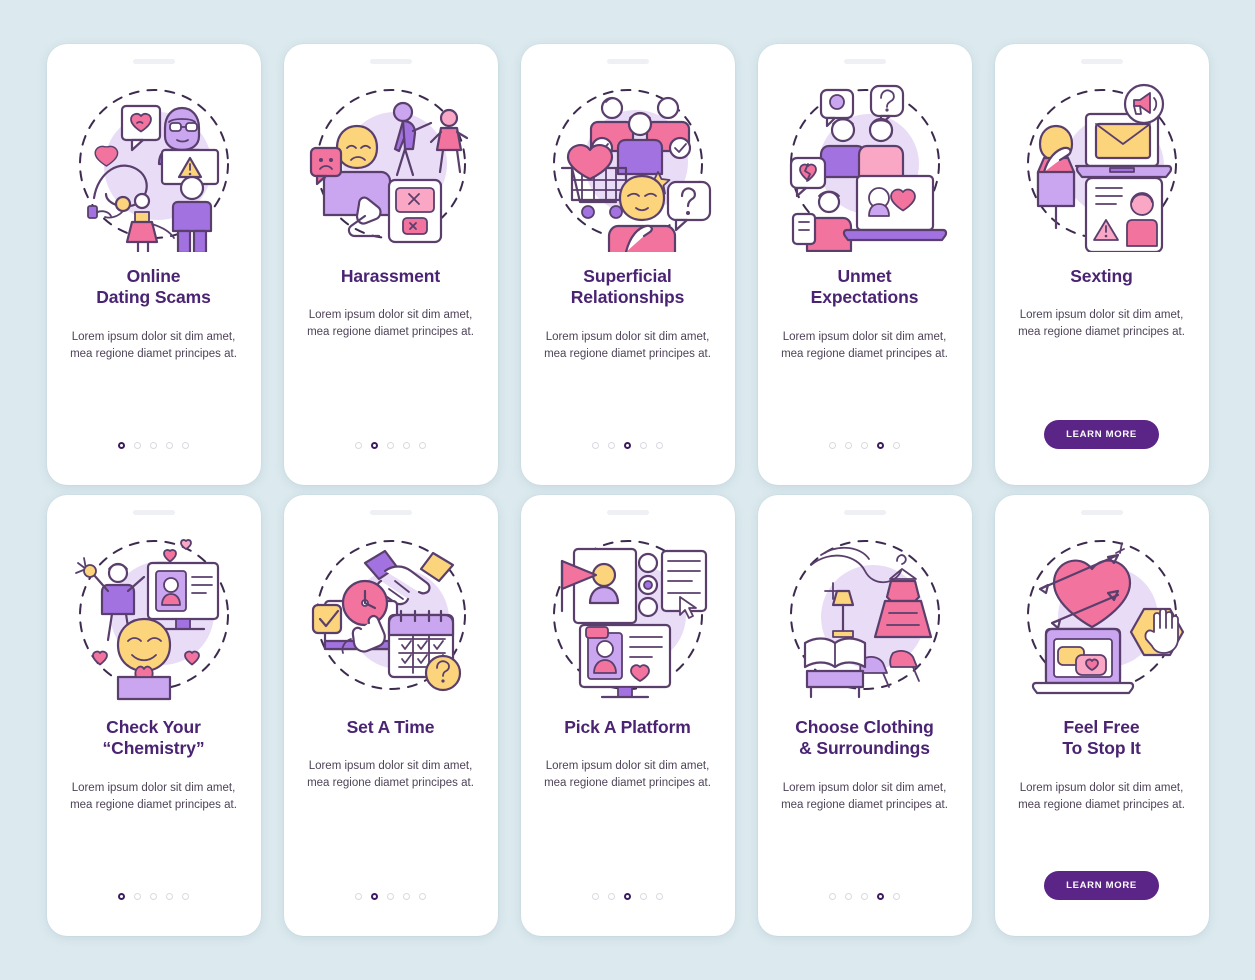 This screenshot has height=980, width=1255. What do you see at coordinates (627, 276) in the screenshot?
I see `screen-title-line: Superficial` at bounding box center [627, 276].